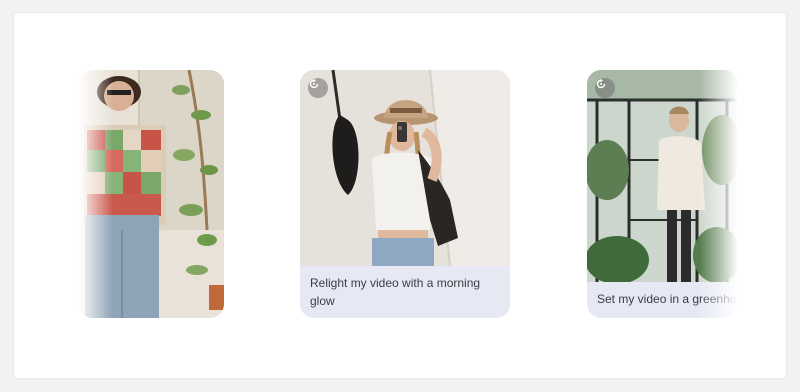 The width and height of the screenshot is (800, 392). Describe the element at coordinates (718, 194) in the screenshot. I see `card-3-fade-right` at that location.